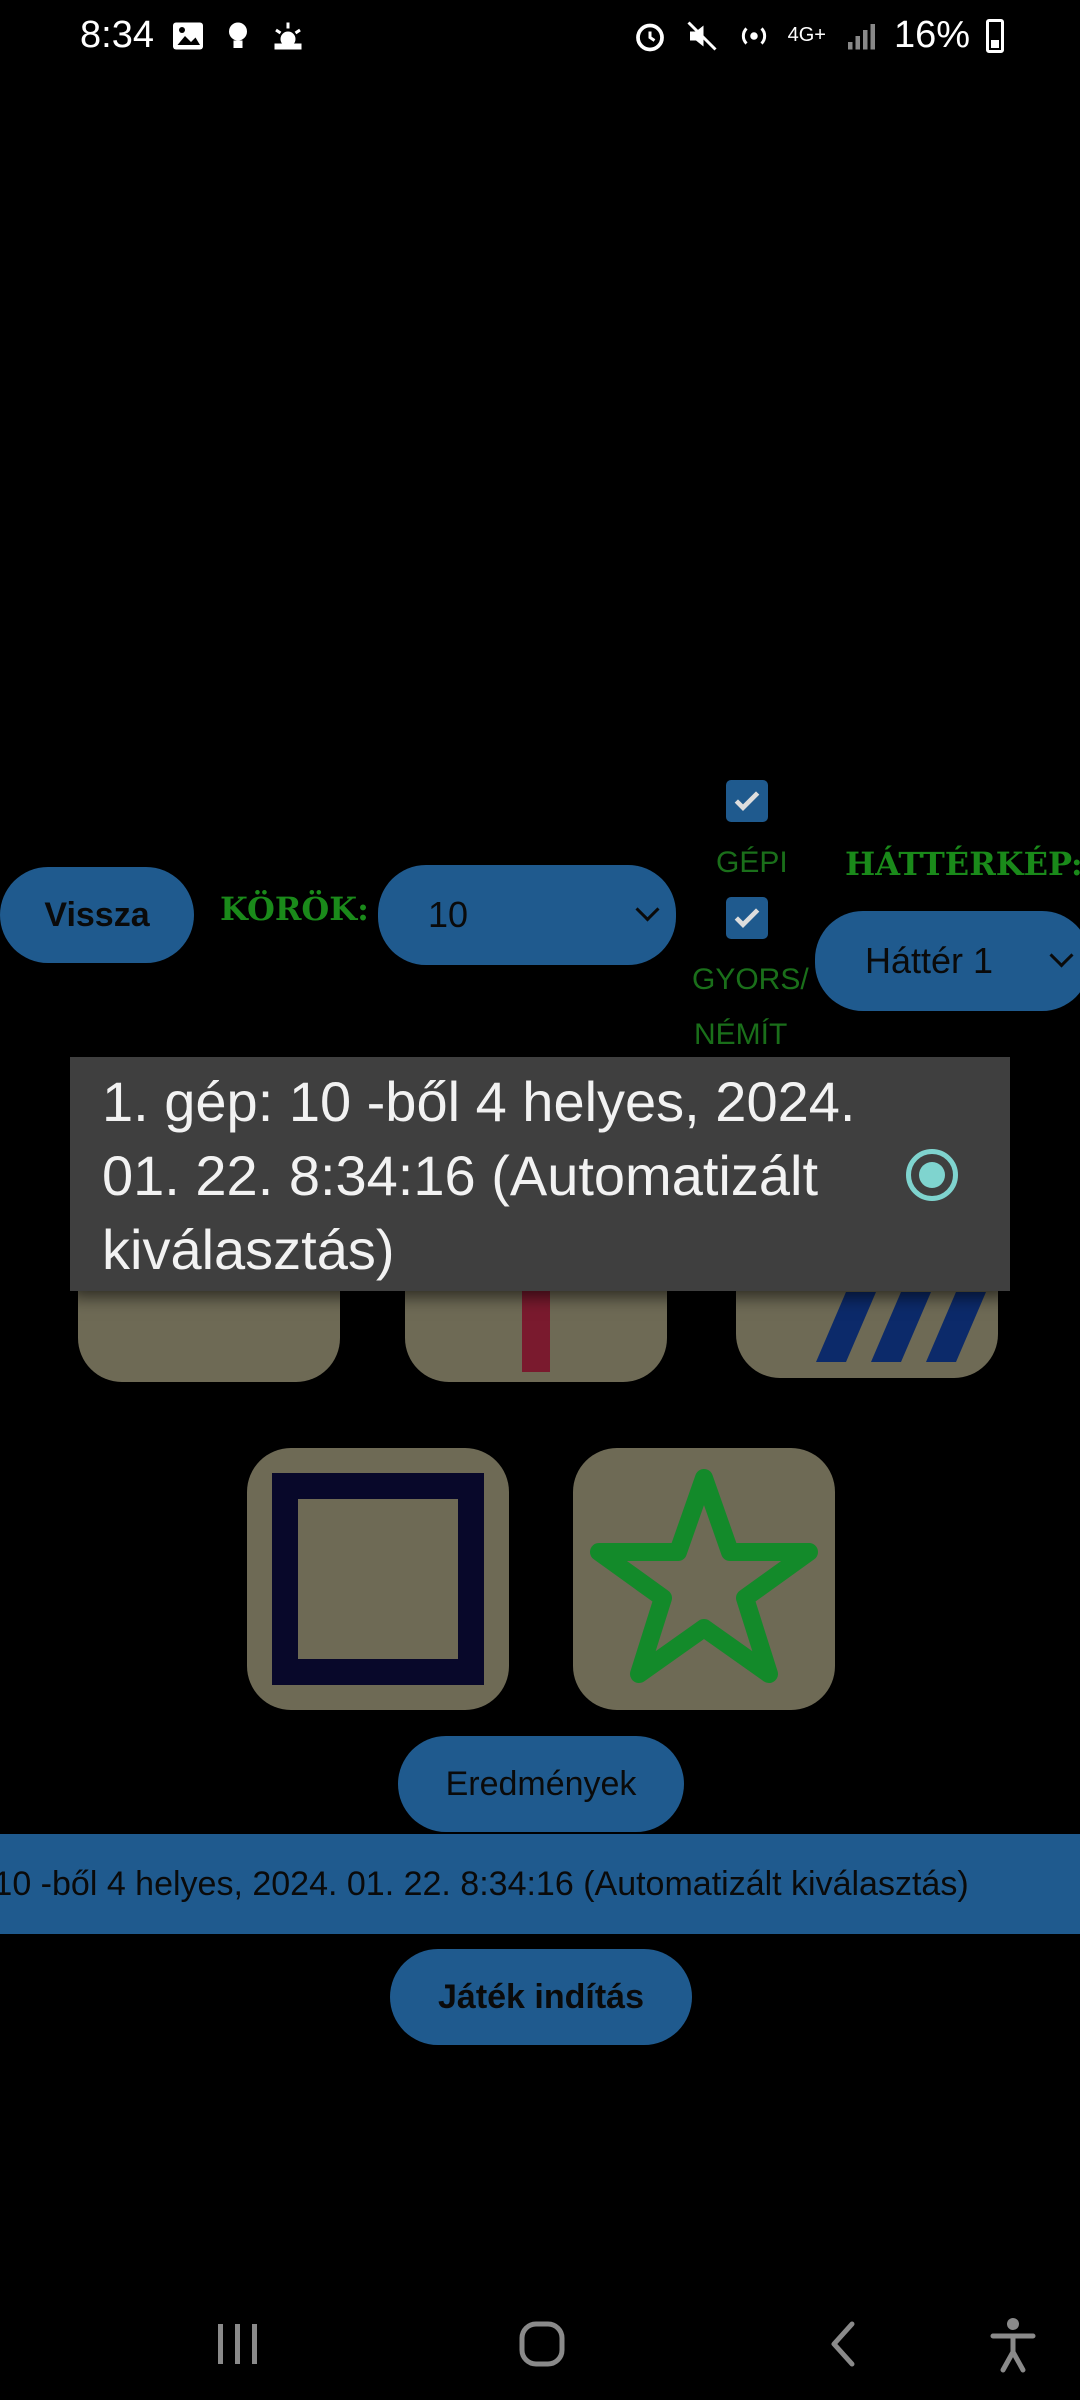 This screenshot has width=1080, height=2400. Describe the element at coordinates (995, 35) in the screenshot. I see `battery-icon` at that location.